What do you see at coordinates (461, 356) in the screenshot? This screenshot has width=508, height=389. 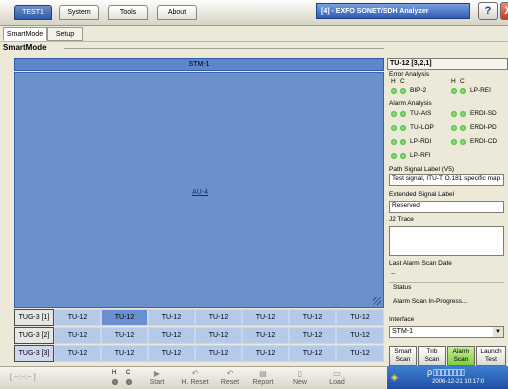 I see `alarm-scan-button: Alarm Scan` at bounding box center [461, 356].